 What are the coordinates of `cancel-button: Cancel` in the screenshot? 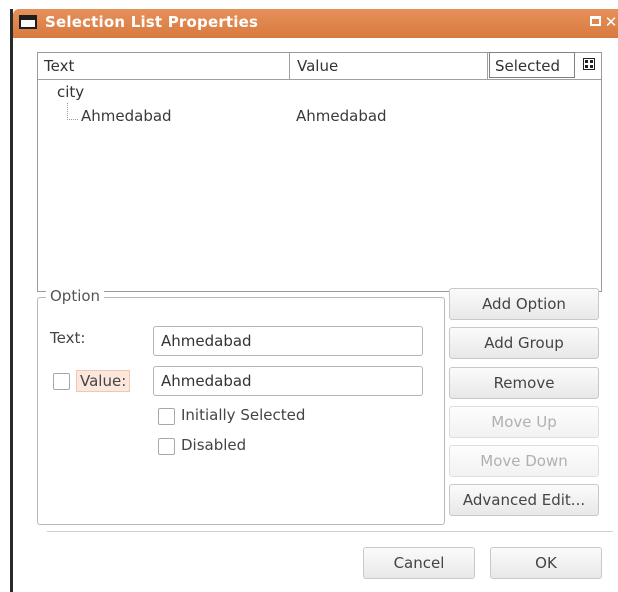 It's located at (419, 563).